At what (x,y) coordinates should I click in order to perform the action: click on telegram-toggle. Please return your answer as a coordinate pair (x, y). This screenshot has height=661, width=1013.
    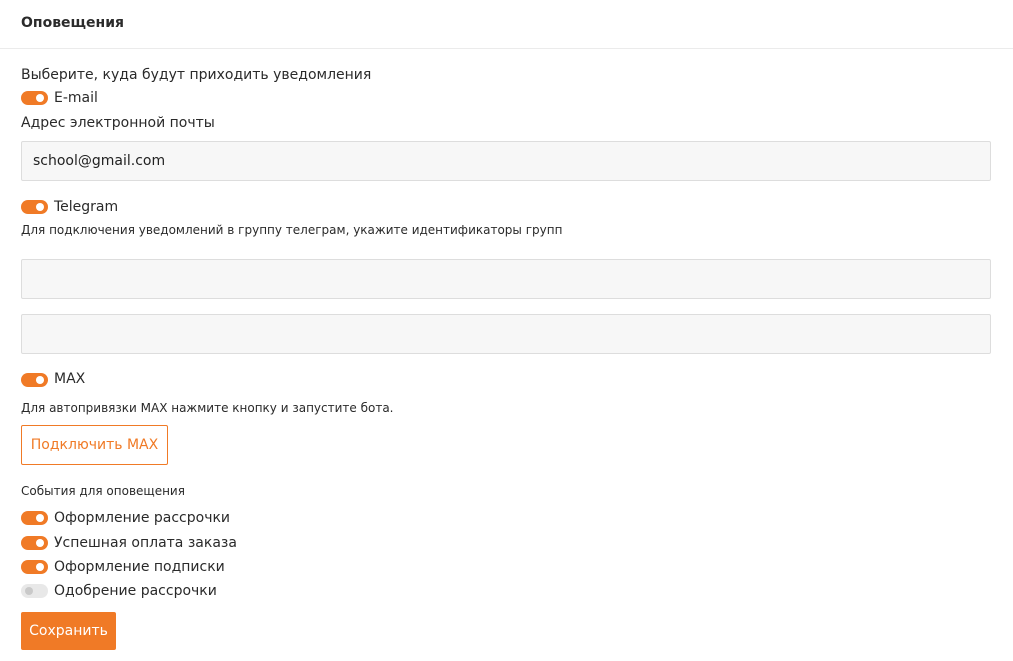
    Looking at the image, I should click on (34, 207).